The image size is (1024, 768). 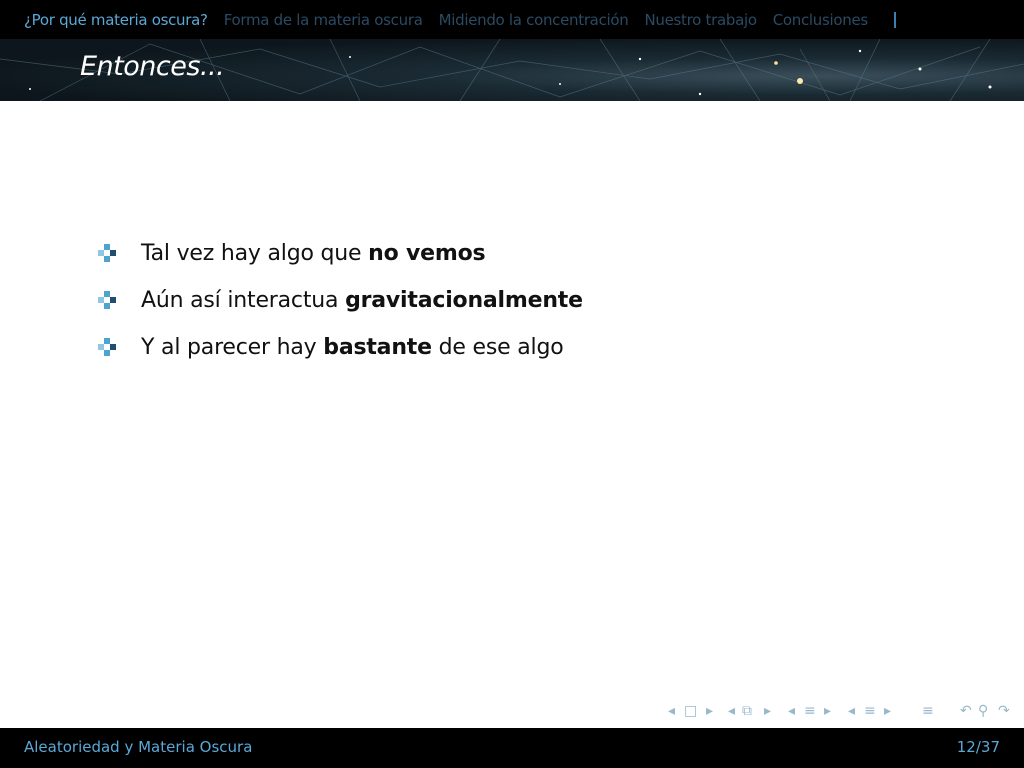 I want to click on list-item: Aún así interactua gravitacionalmente, so click(x=340, y=300).